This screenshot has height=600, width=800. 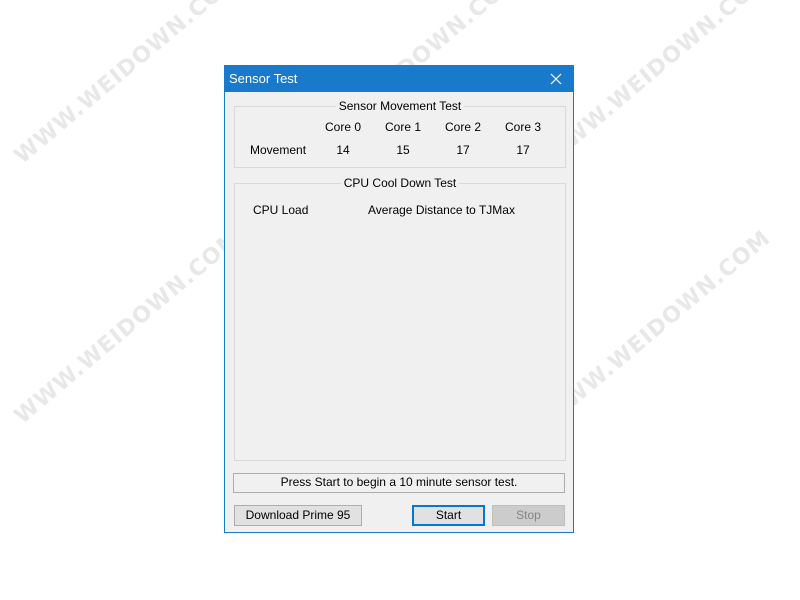 I want to click on start-button: Start, so click(x=448, y=515).